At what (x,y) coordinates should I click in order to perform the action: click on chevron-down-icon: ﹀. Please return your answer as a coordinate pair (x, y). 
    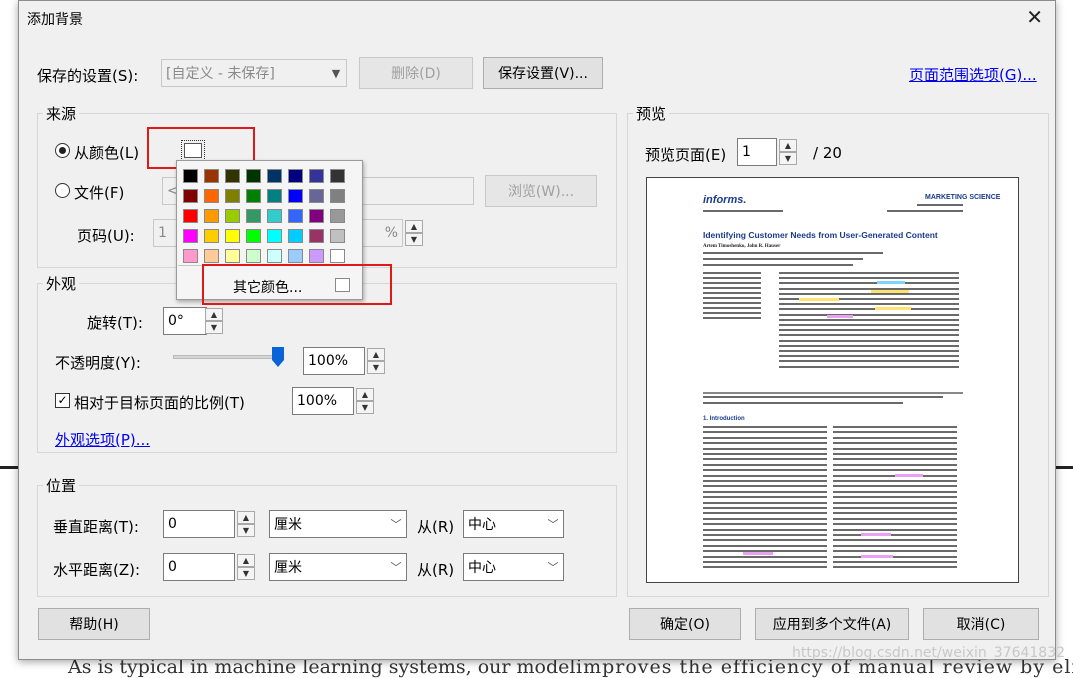
    Looking at the image, I should click on (396, 524).